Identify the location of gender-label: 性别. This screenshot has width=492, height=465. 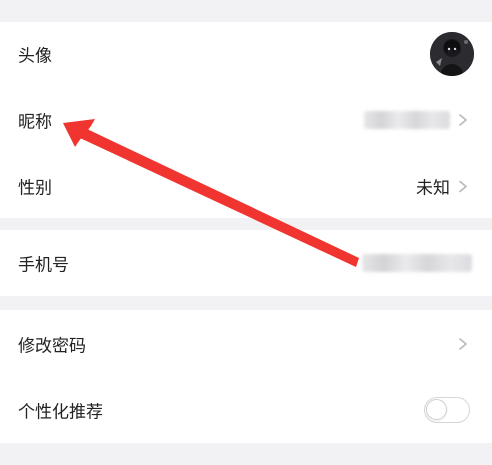
(35, 188).